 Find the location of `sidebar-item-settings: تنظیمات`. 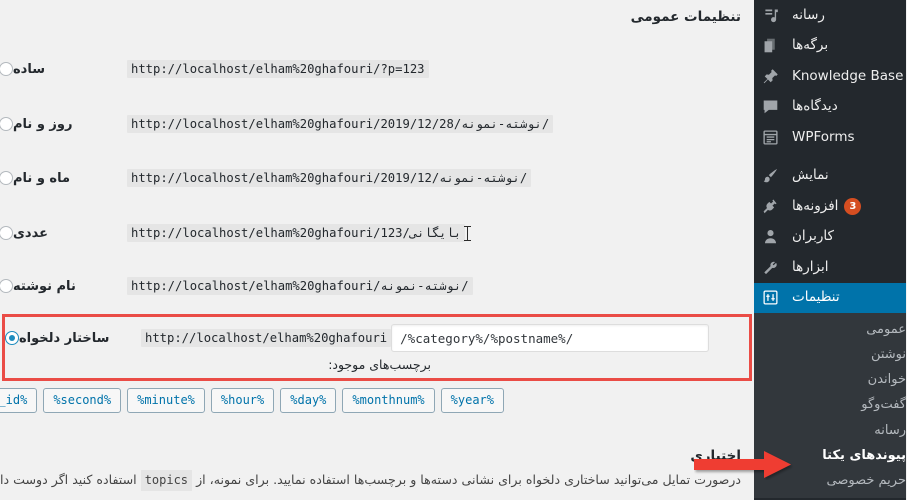

sidebar-item-settings: تنظیمات is located at coordinates (831, 297).